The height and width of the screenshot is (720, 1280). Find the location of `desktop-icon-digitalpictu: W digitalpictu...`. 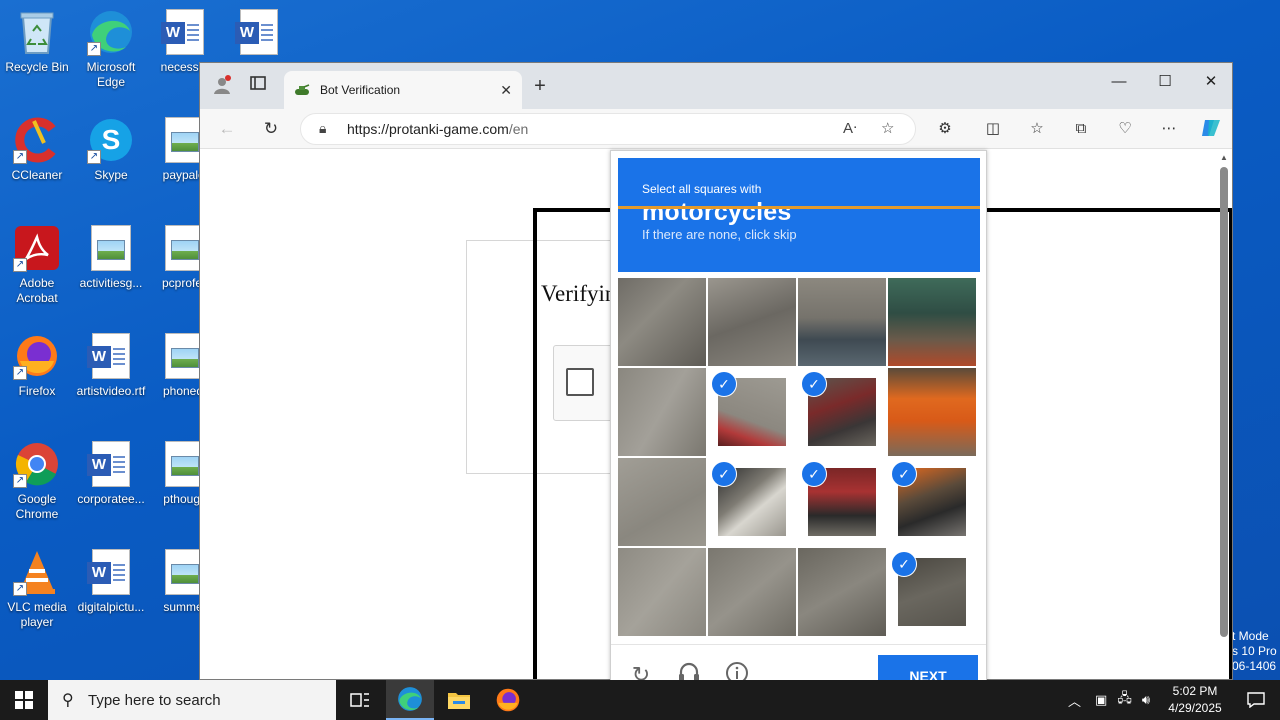

desktop-icon-digitalpictu: W digitalpictu... is located at coordinates (111, 581).